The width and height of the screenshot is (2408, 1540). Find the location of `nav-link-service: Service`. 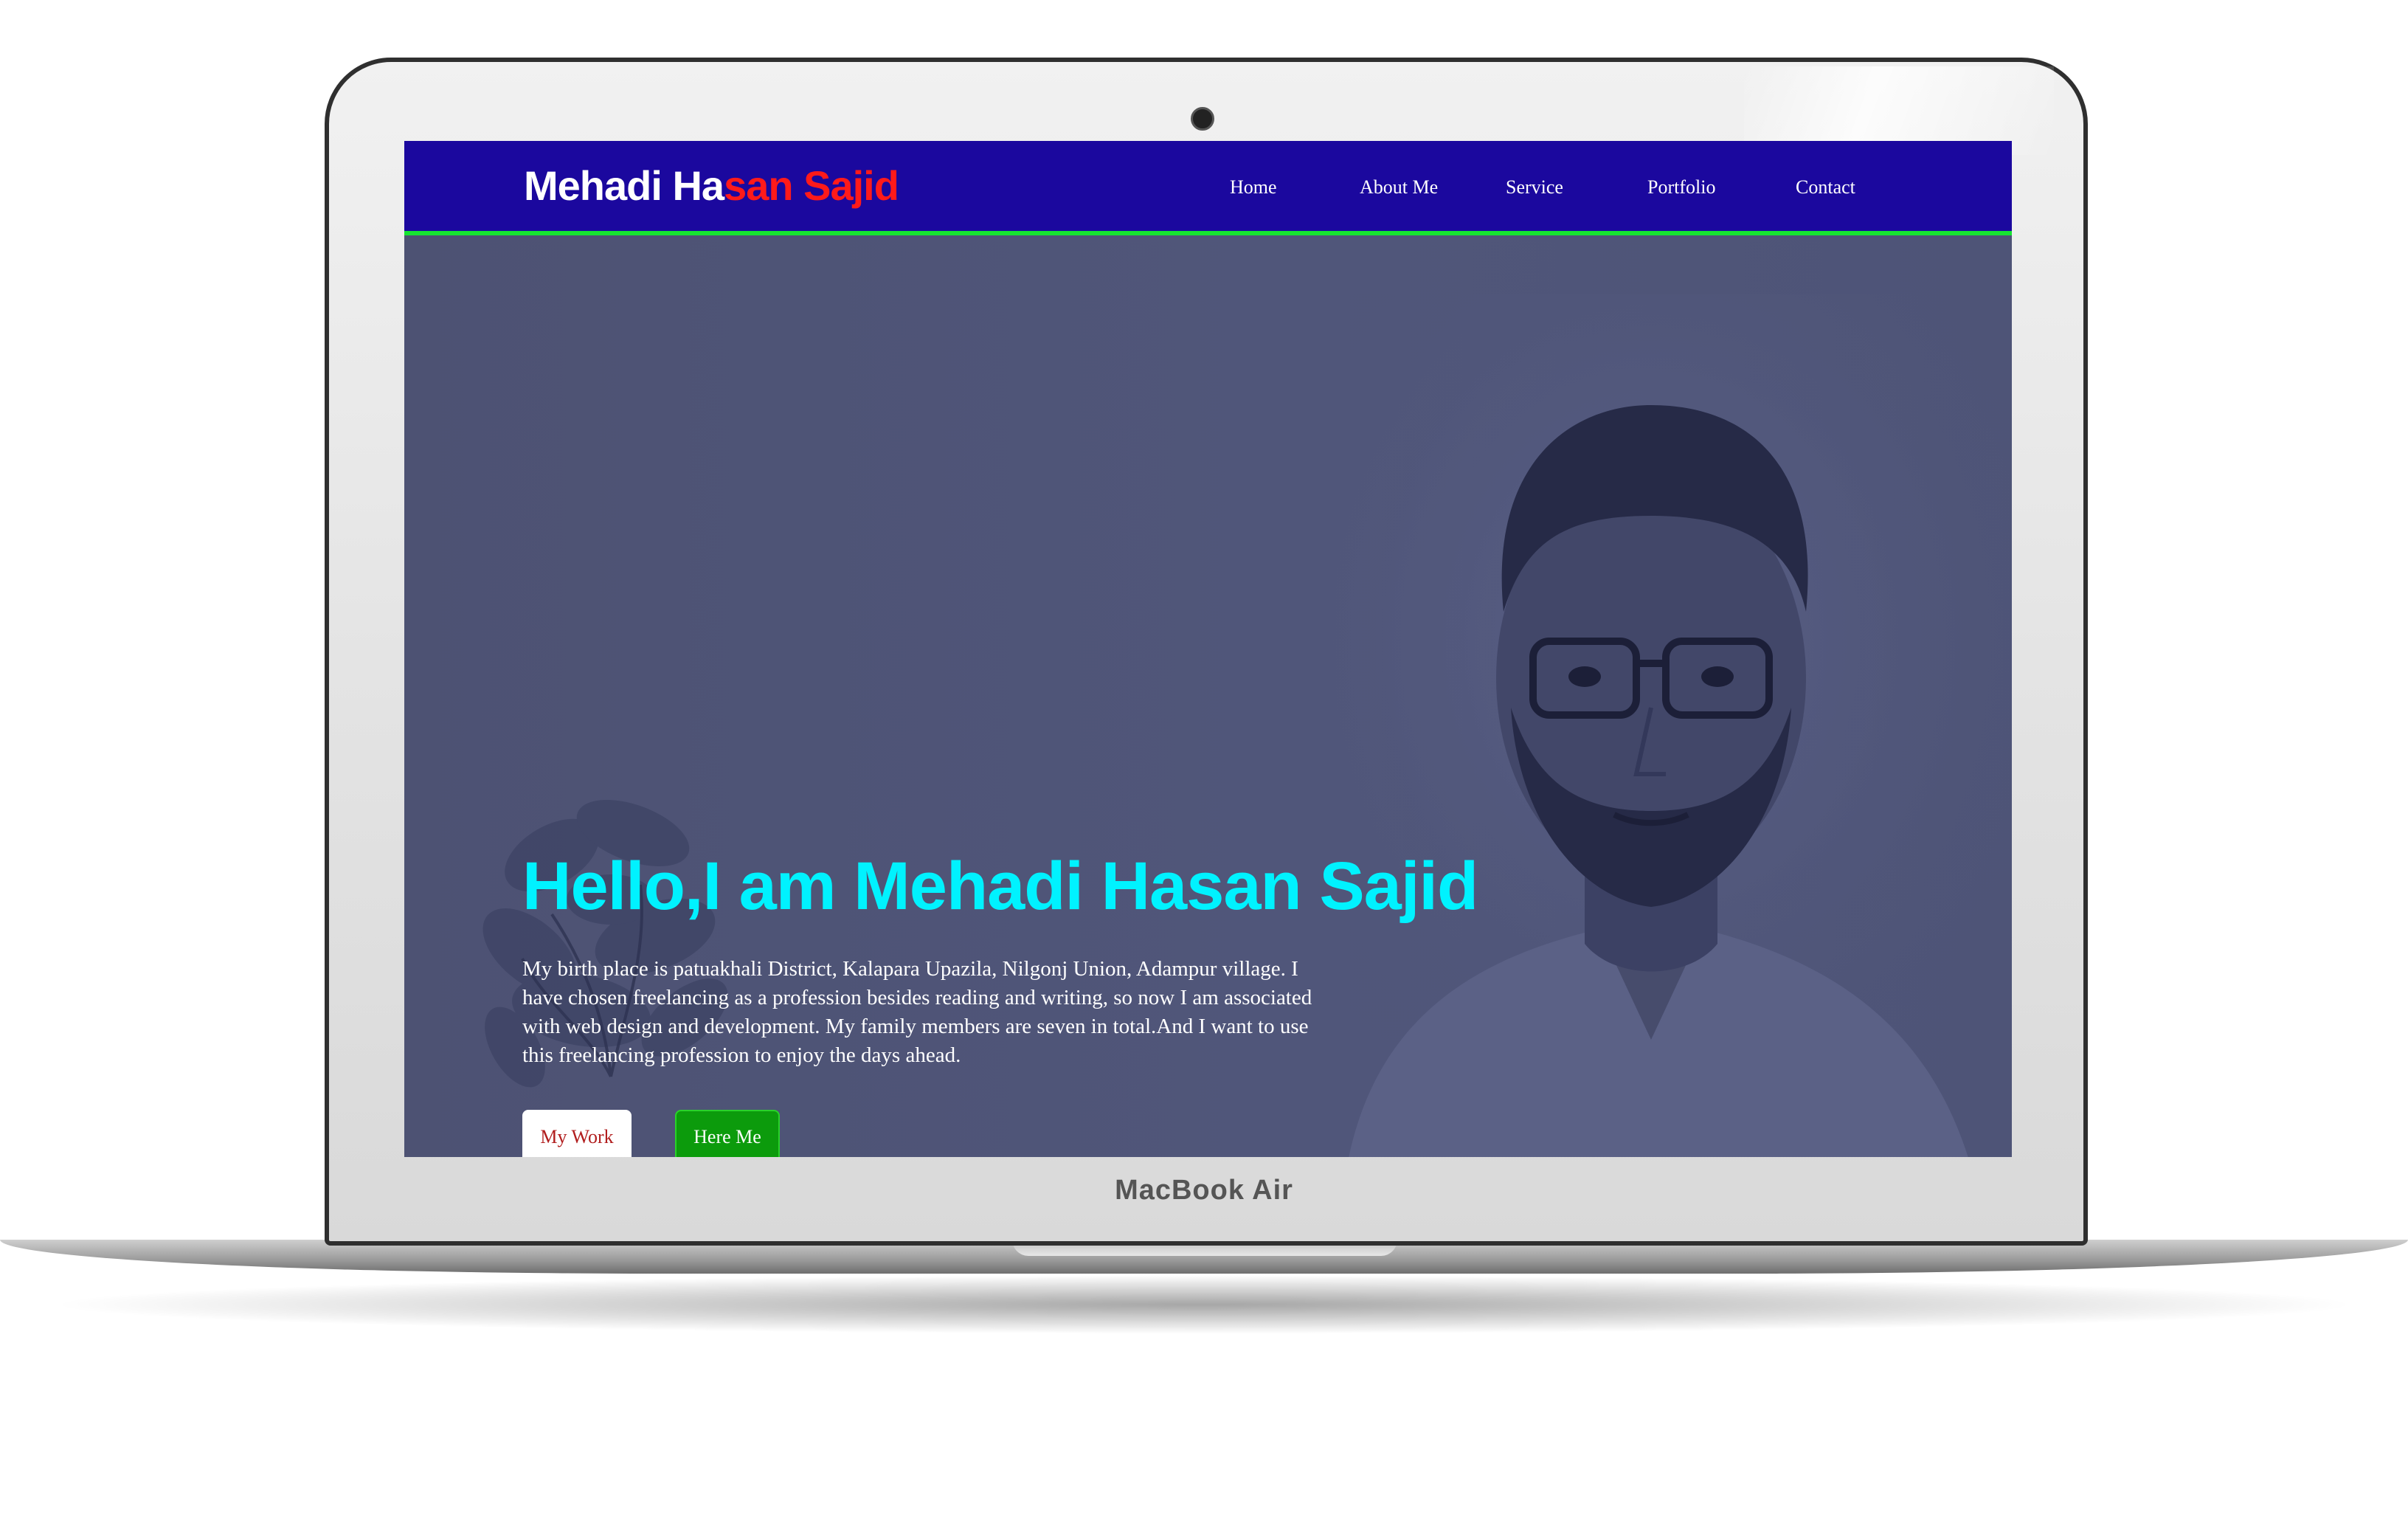

nav-link-service: Service is located at coordinates (1534, 187).